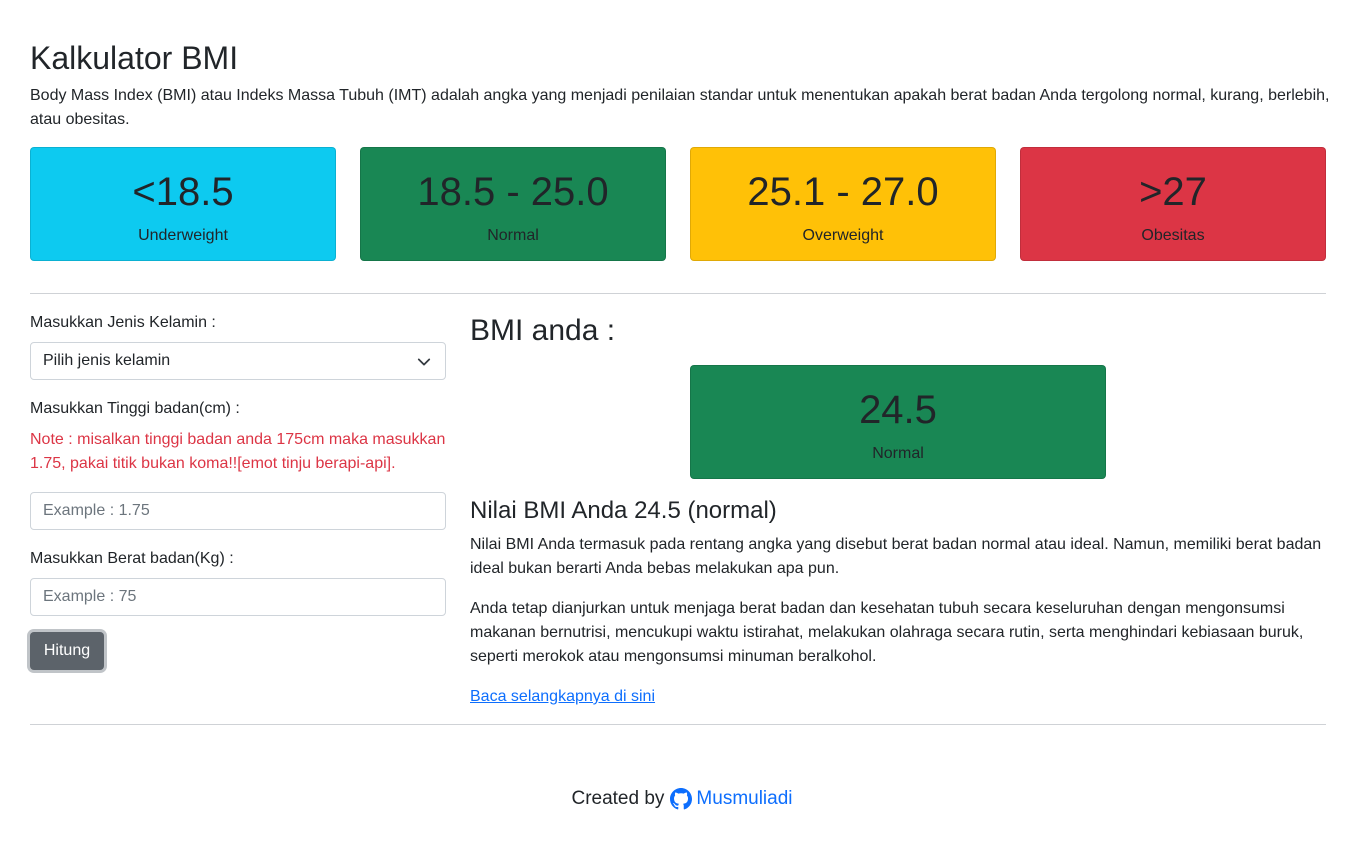  I want to click on result-heading: Nilai BMI Anda 24.5 (normal), so click(623, 510).